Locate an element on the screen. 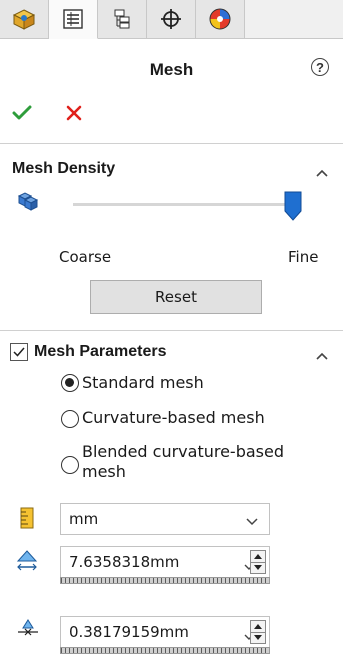 This screenshot has height=663, width=343. section-title-mesh-parameters: Mesh Parameters is located at coordinates (100, 352).